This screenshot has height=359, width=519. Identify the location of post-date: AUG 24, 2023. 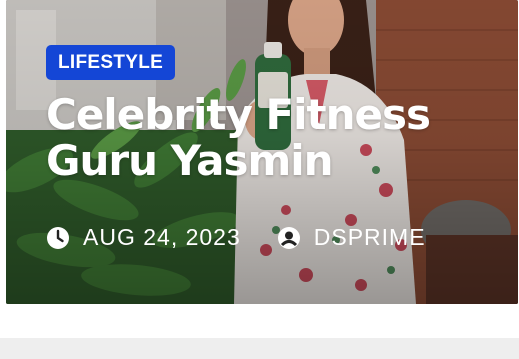
(143, 237).